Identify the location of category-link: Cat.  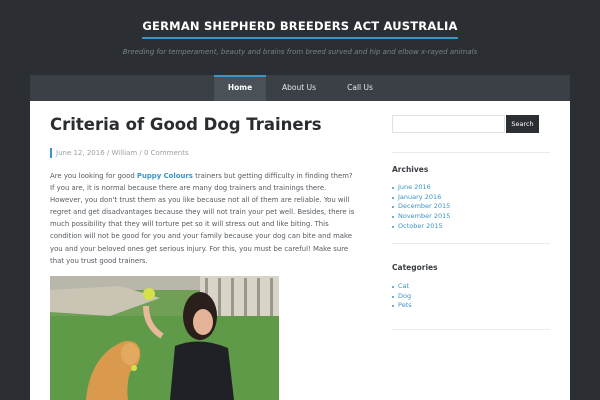
(402, 287).